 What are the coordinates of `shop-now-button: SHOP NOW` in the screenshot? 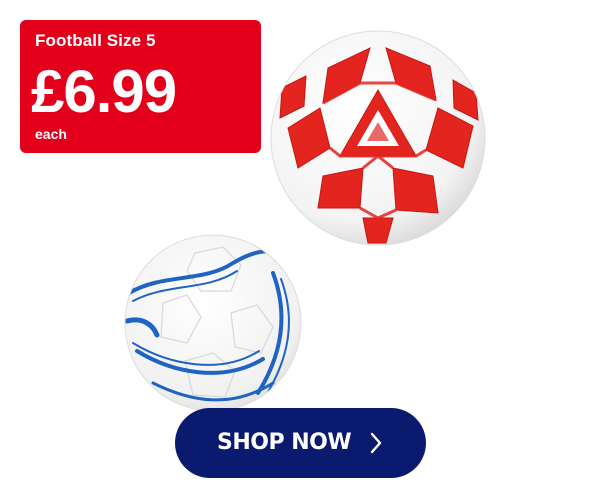 It's located at (300, 443).